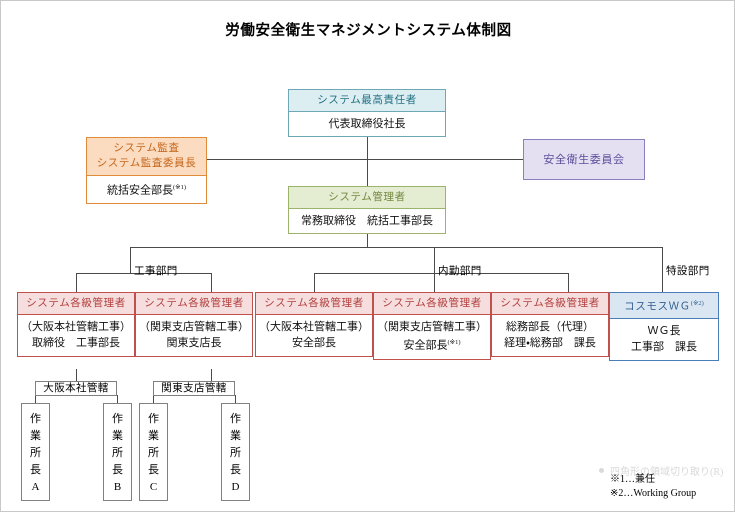 The width and height of the screenshot is (735, 512). What do you see at coordinates (35, 419) in the screenshot?
I see `site-a-char-0: 作` at bounding box center [35, 419].